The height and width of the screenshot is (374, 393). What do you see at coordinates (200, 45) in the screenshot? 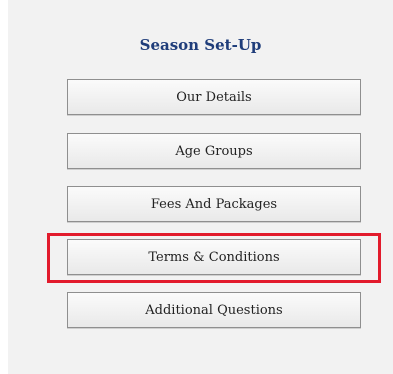
I see `section-title: Season Set-Up` at bounding box center [200, 45].